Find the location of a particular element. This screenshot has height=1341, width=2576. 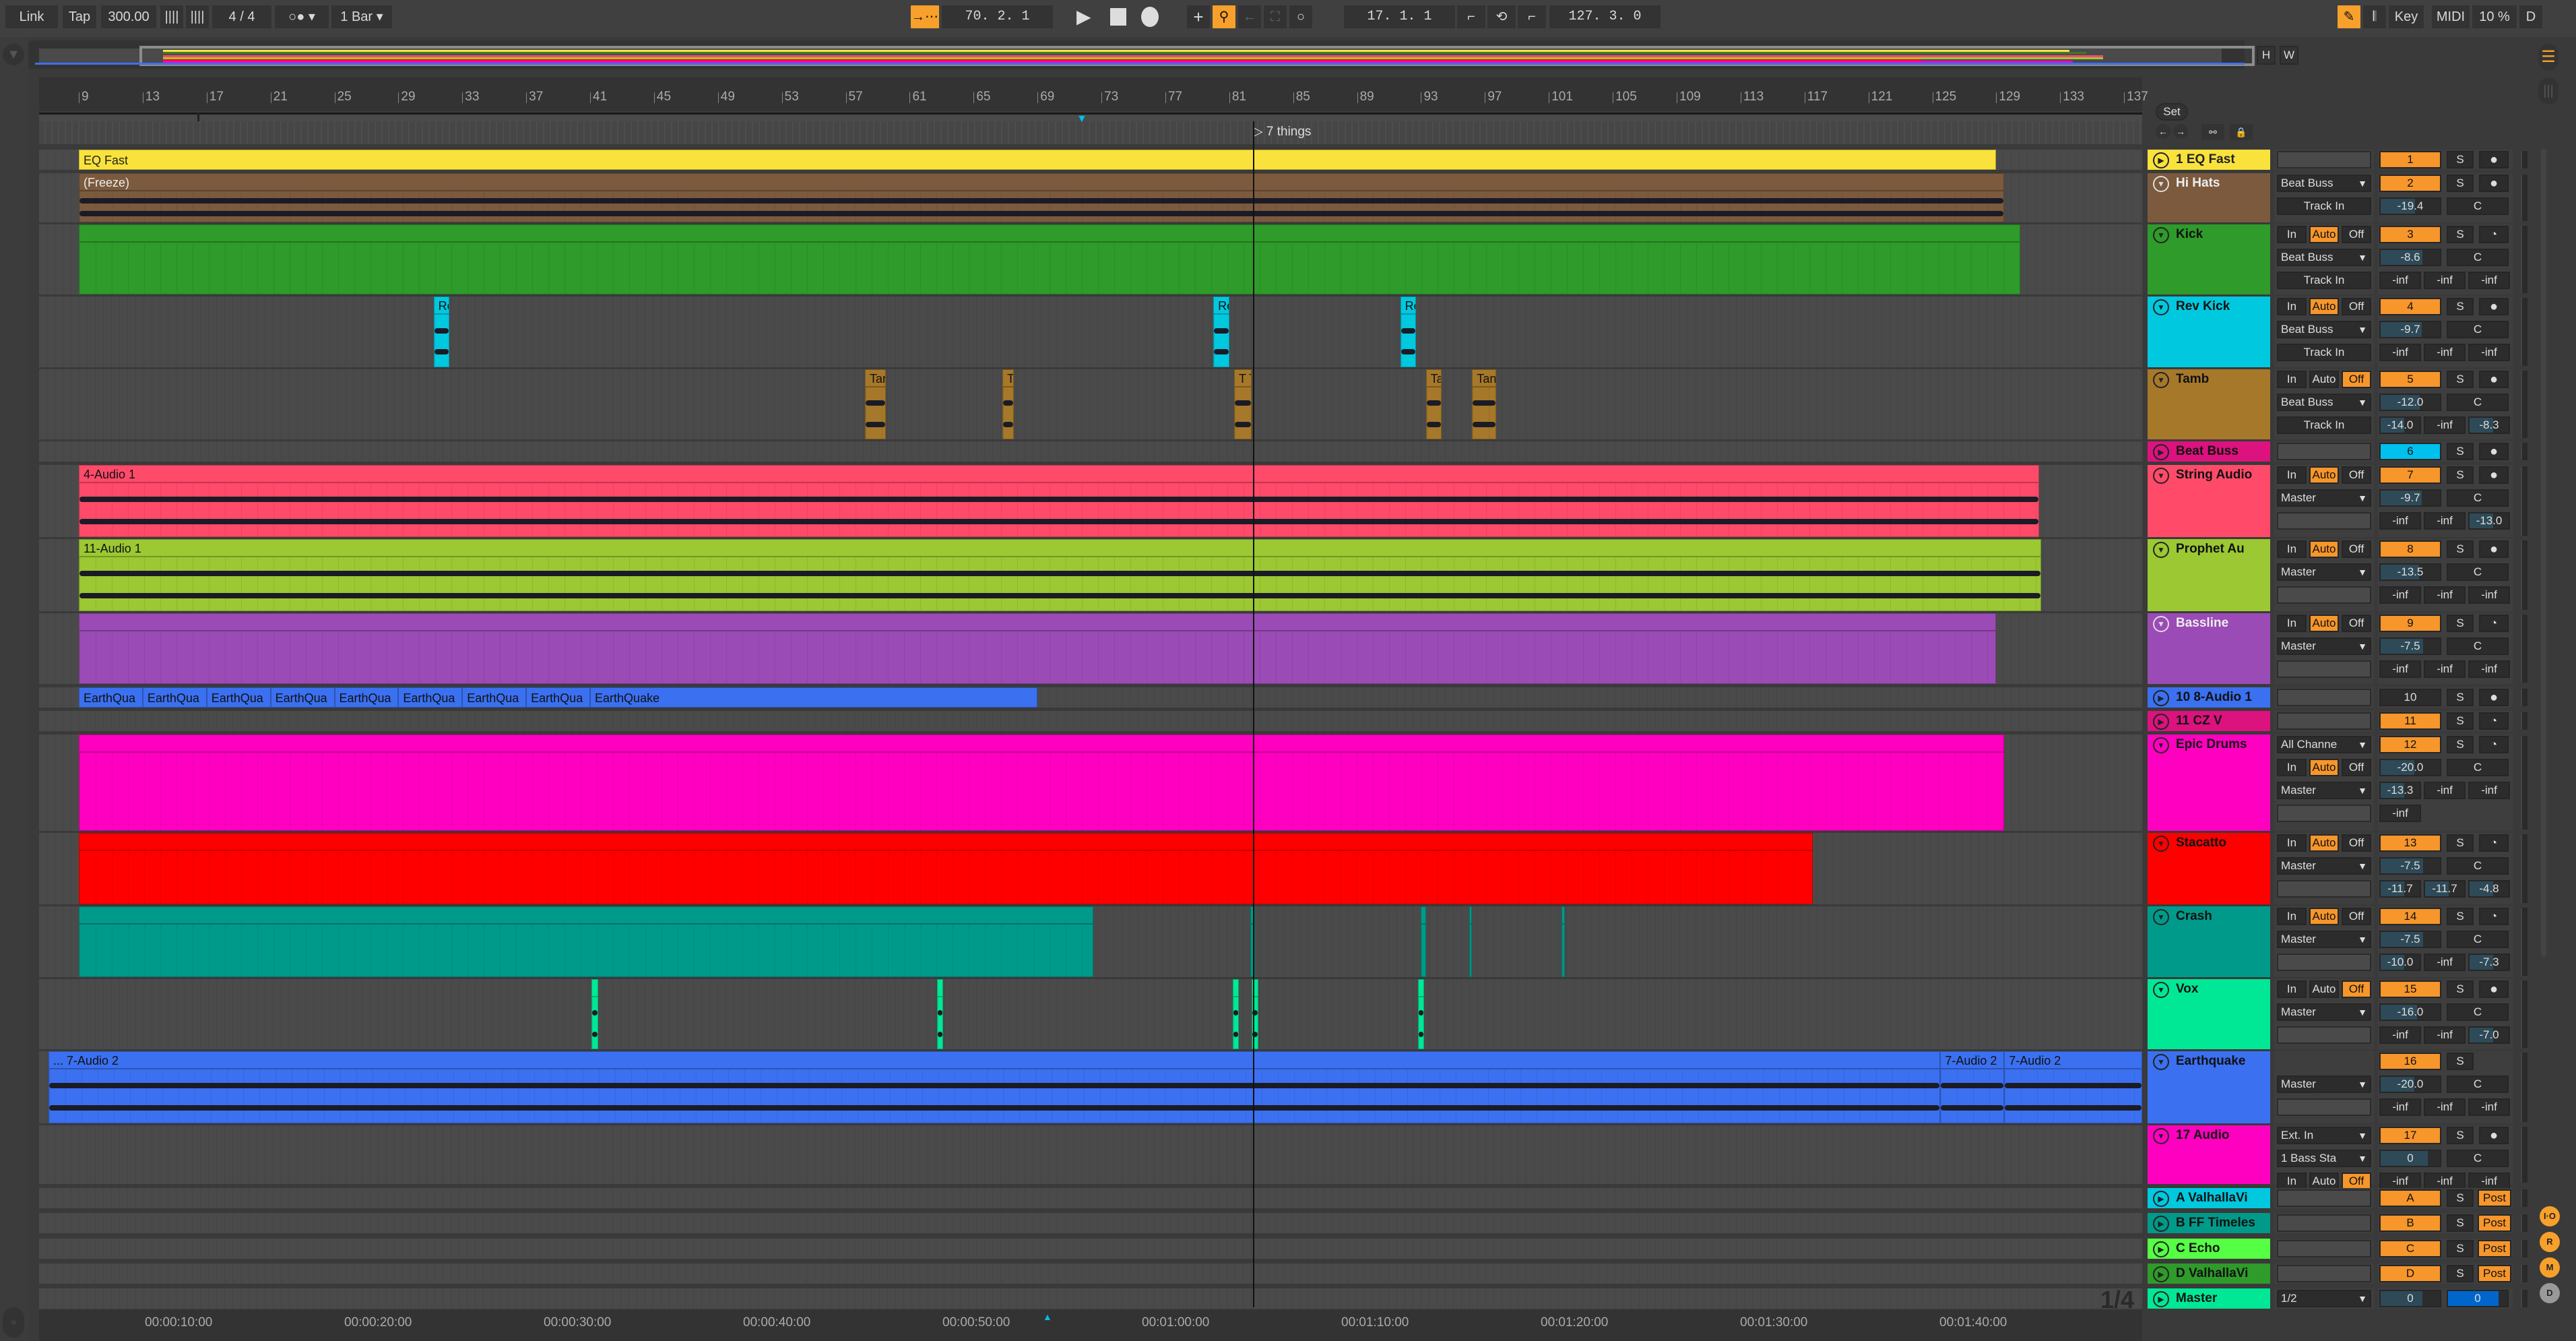

automation-arm-button: ⚲ is located at coordinates (1224, 17).